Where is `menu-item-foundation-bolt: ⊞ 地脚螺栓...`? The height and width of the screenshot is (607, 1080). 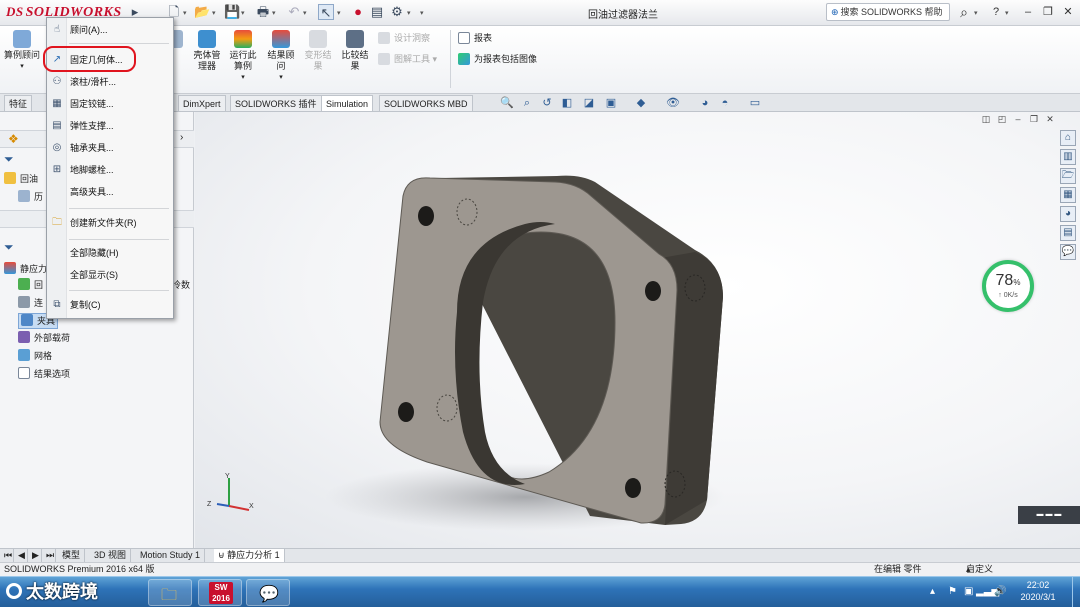 menu-item-foundation-bolt: ⊞ 地脚螺栓... is located at coordinates (110, 170).